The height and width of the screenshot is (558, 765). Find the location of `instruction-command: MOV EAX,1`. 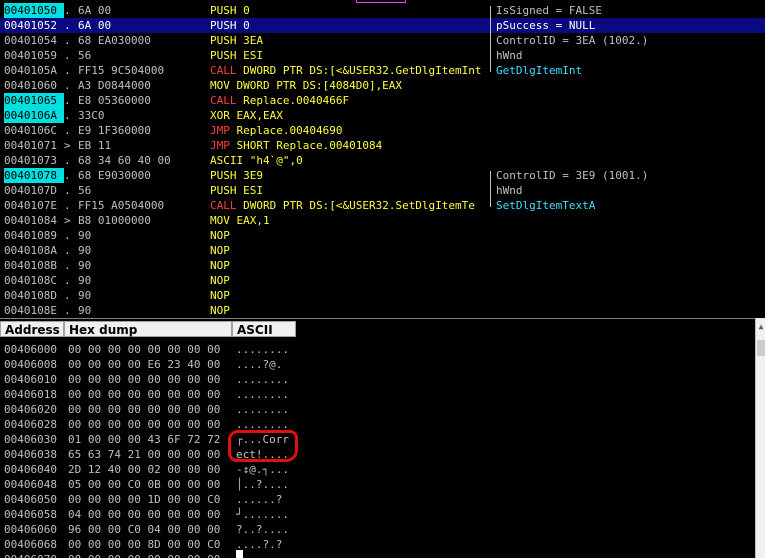

instruction-command: MOV EAX,1 is located at coordinates (240, 220).